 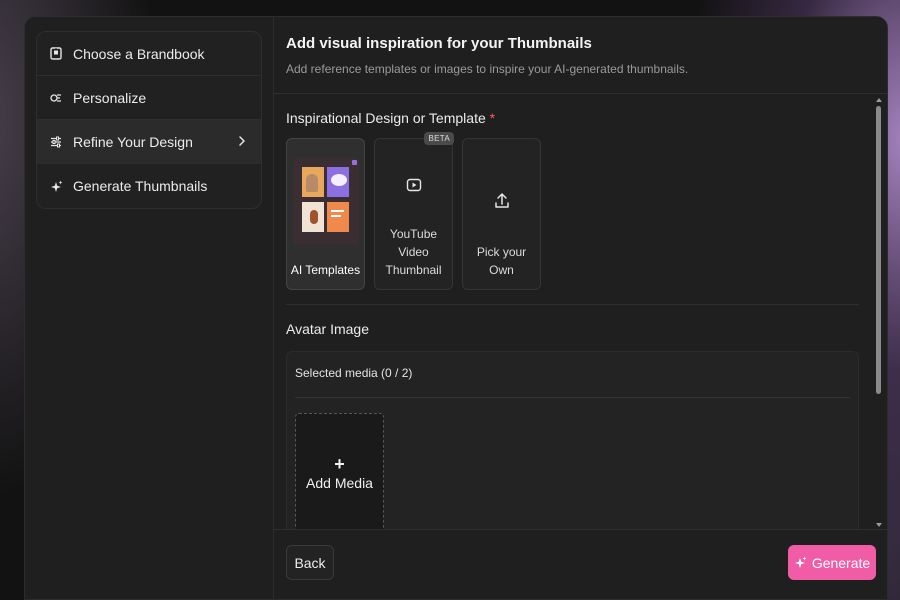 What do you see at coordinates (310, 562) in the screenshot?
I see `back-button: Back` at bounding box center [310, 562].